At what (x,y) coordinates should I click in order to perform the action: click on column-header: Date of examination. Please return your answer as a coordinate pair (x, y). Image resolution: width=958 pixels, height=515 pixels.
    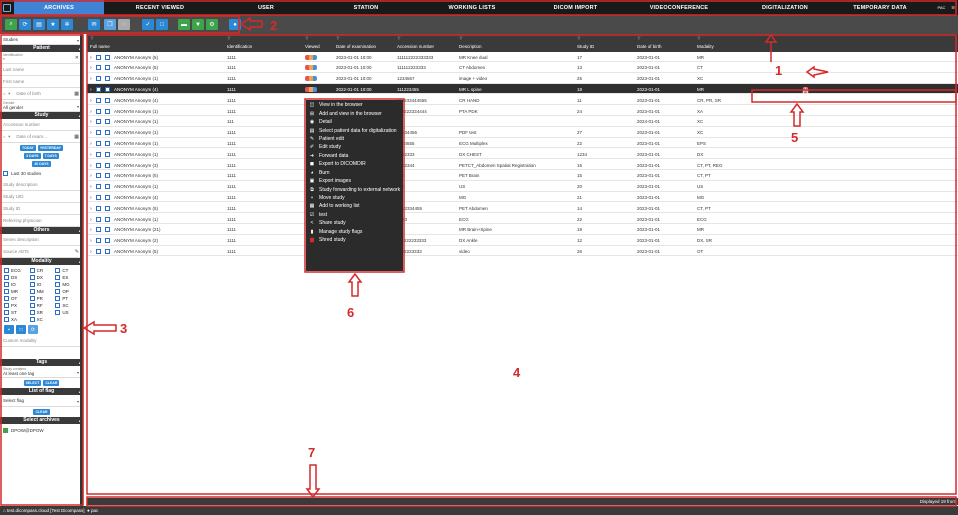
    Looking at the image, I should click on (356, 46).